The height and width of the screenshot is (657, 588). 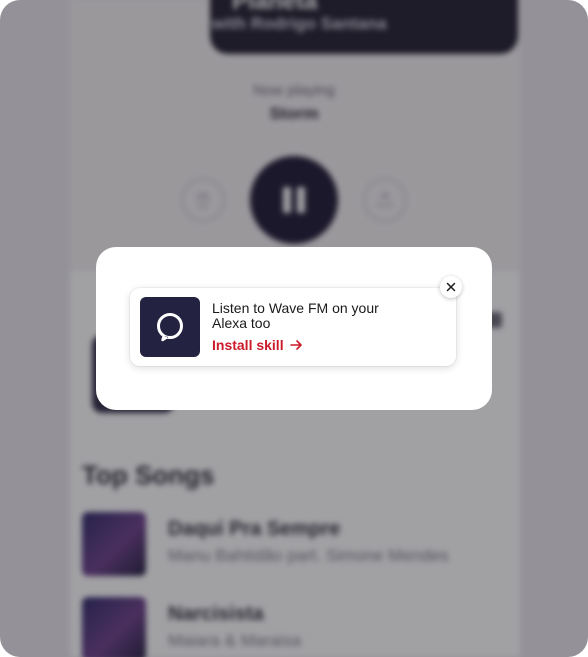 I want to click on alexa-logo-icon, so click(x=170, y=328).